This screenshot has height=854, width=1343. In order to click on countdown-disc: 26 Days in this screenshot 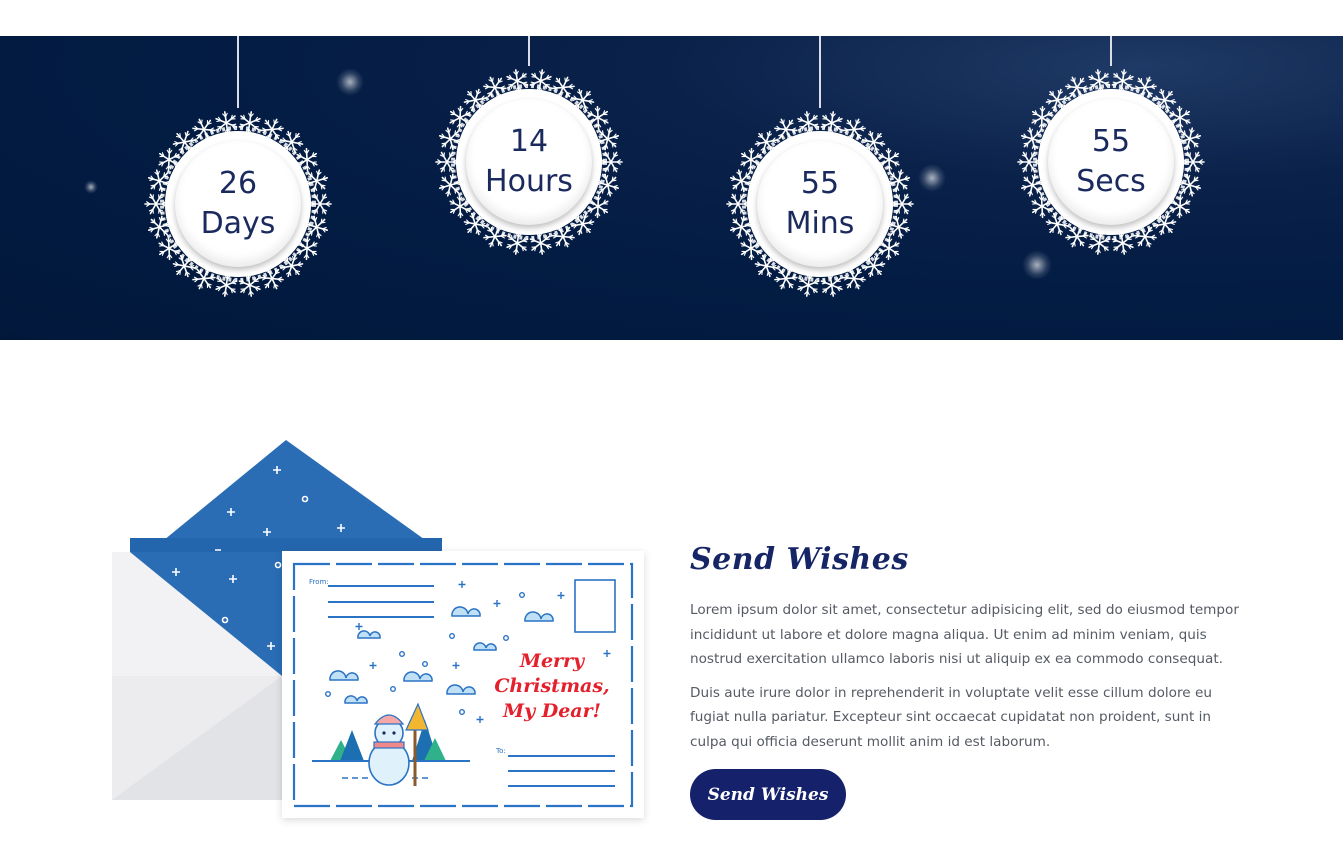, I will do `click(238, 204)`.